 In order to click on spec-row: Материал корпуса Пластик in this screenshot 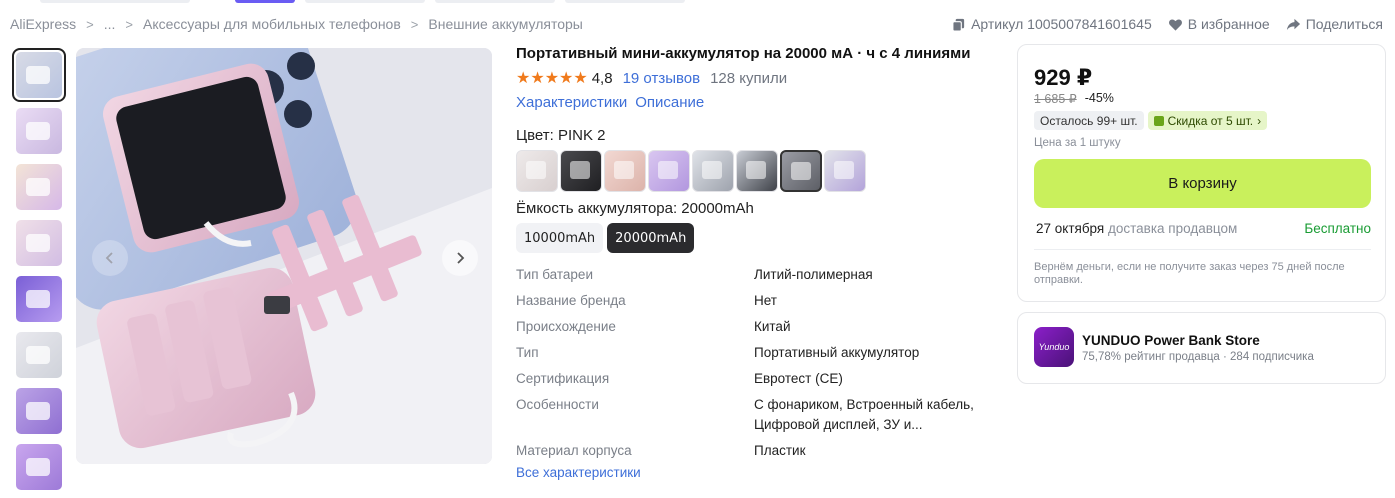, I will do `click(756, 451)`.